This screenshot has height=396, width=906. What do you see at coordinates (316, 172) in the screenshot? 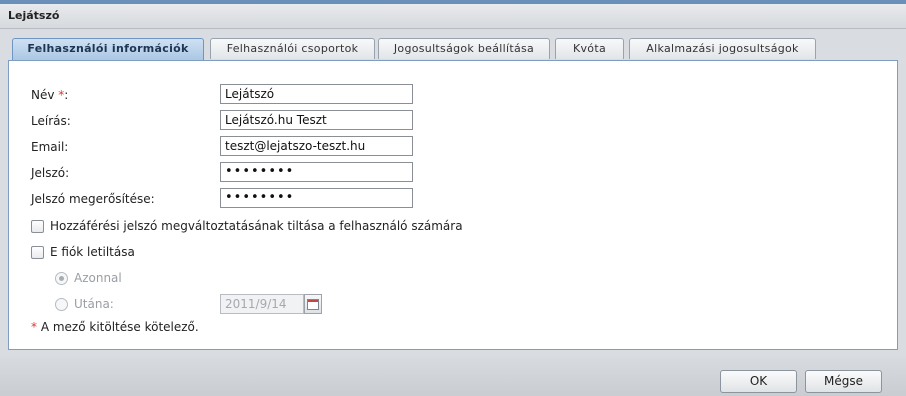
I see `password-input: ••••••••` at bounding box center [316, 172].